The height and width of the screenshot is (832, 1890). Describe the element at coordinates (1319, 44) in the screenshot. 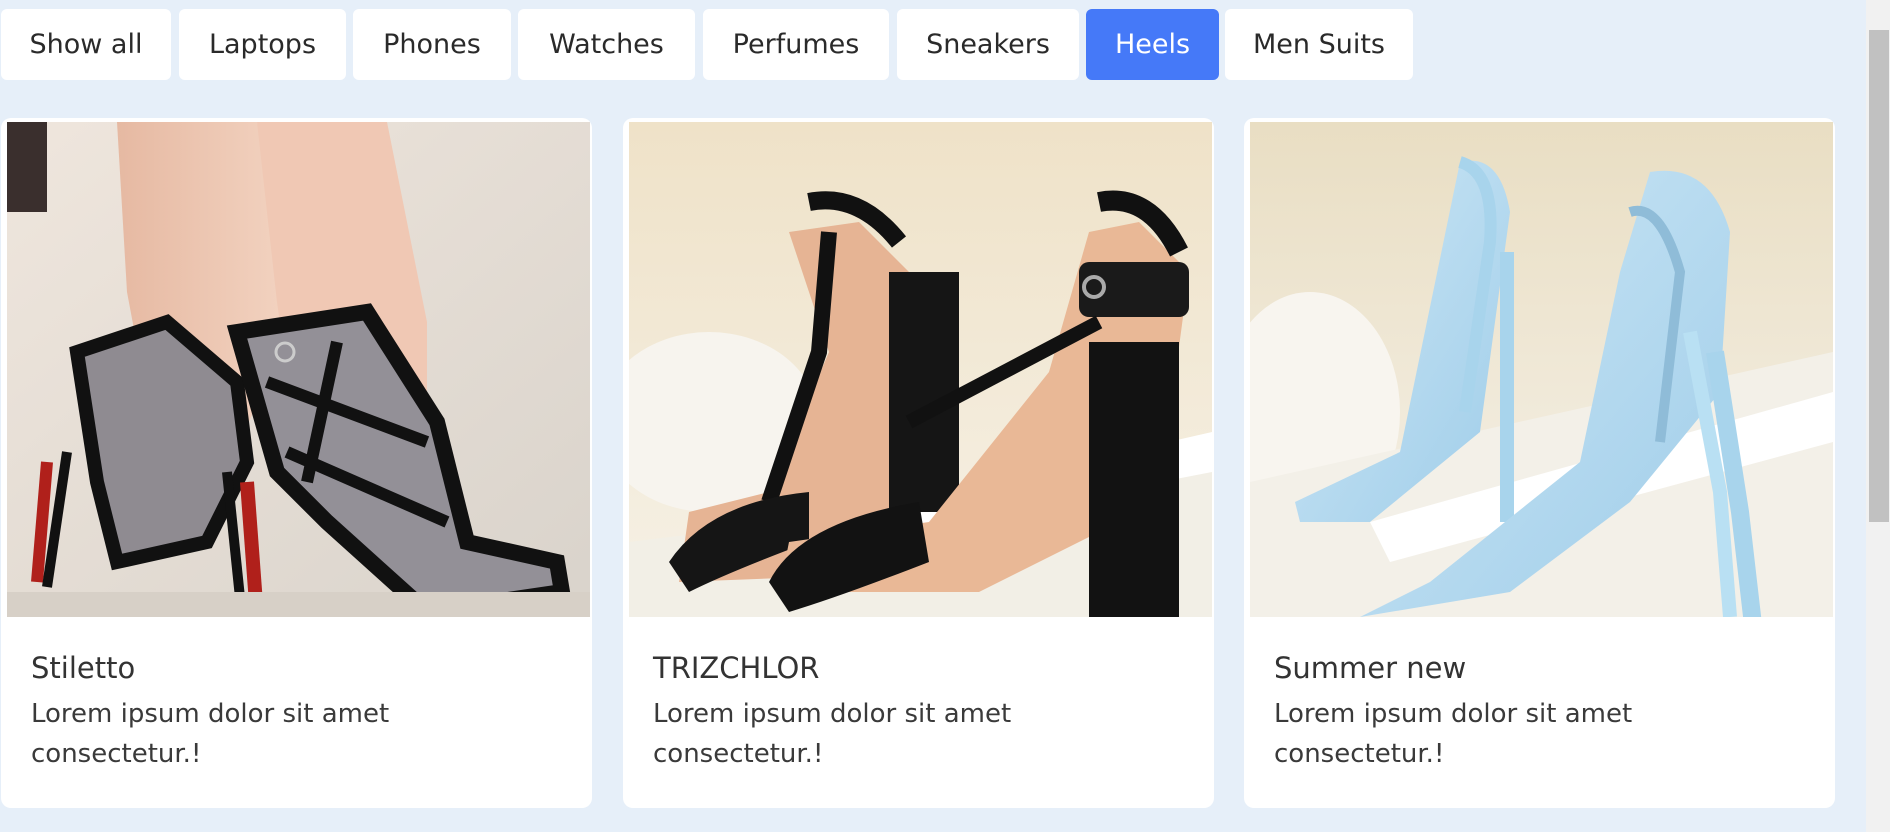

I see `filter-men-suits-button: Men Suits` at that location.